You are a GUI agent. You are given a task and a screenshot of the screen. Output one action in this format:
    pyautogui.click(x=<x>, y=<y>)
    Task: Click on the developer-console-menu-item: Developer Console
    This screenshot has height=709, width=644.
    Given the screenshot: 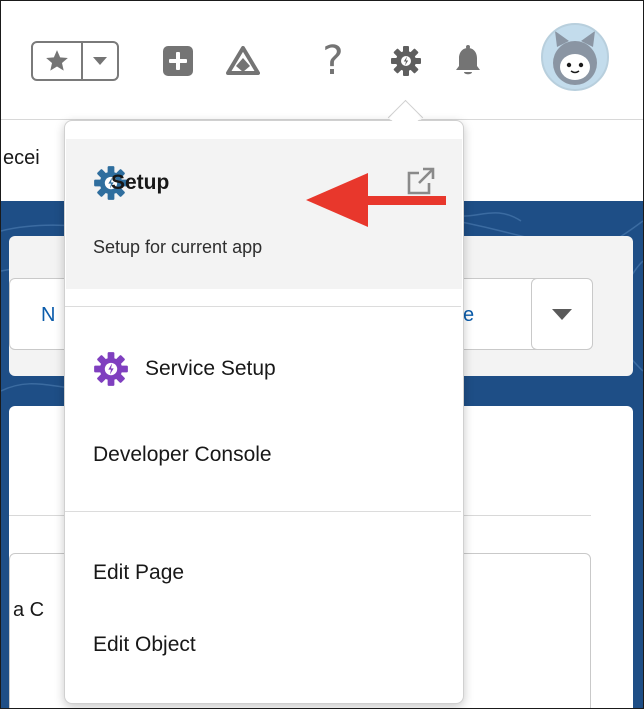 What is the action you would take?
    pyautogui.click(x=182, y=455)
    